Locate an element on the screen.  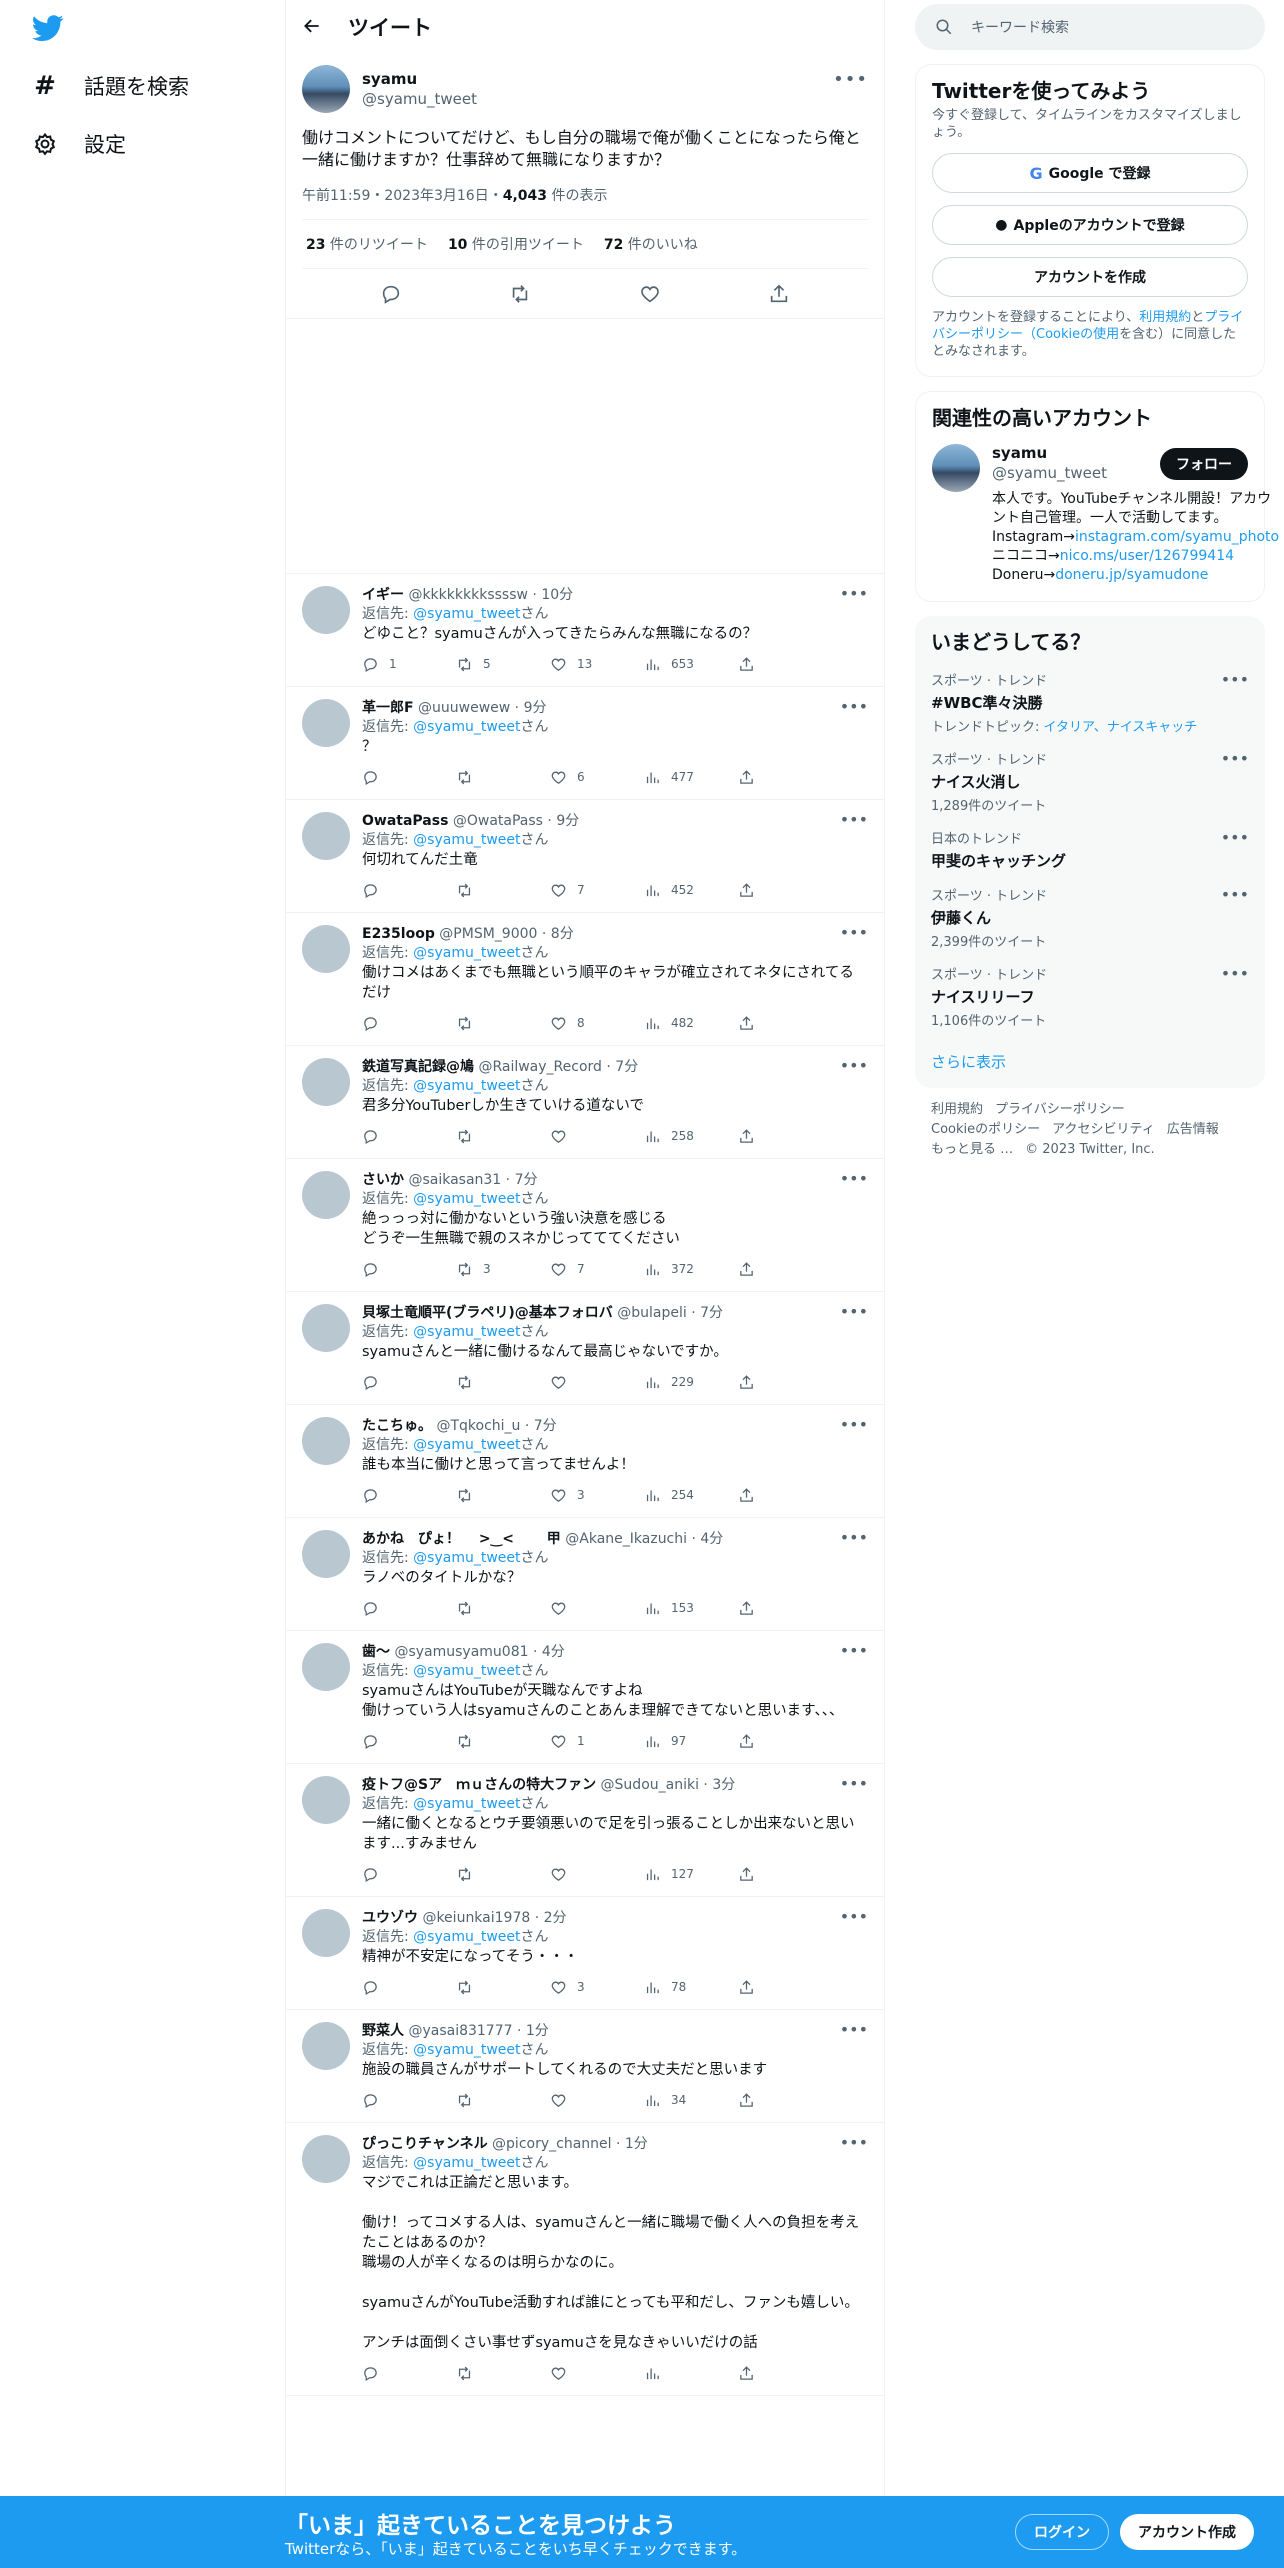
reply-author-name: 革一郎F is located at coordinates (388, 708).